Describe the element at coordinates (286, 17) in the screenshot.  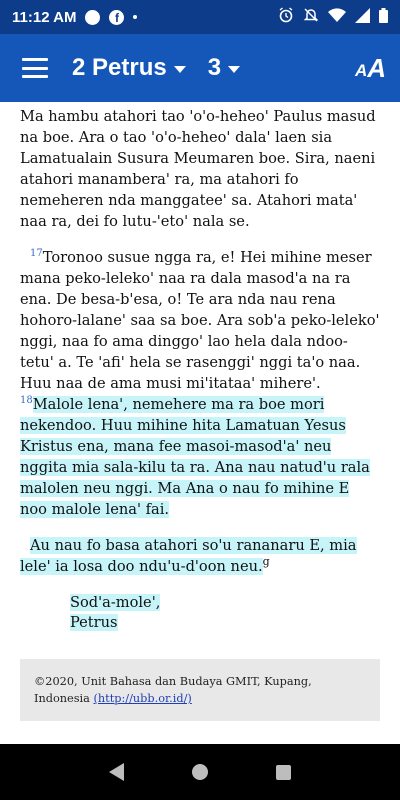
I see `alarm-icon` at that location.